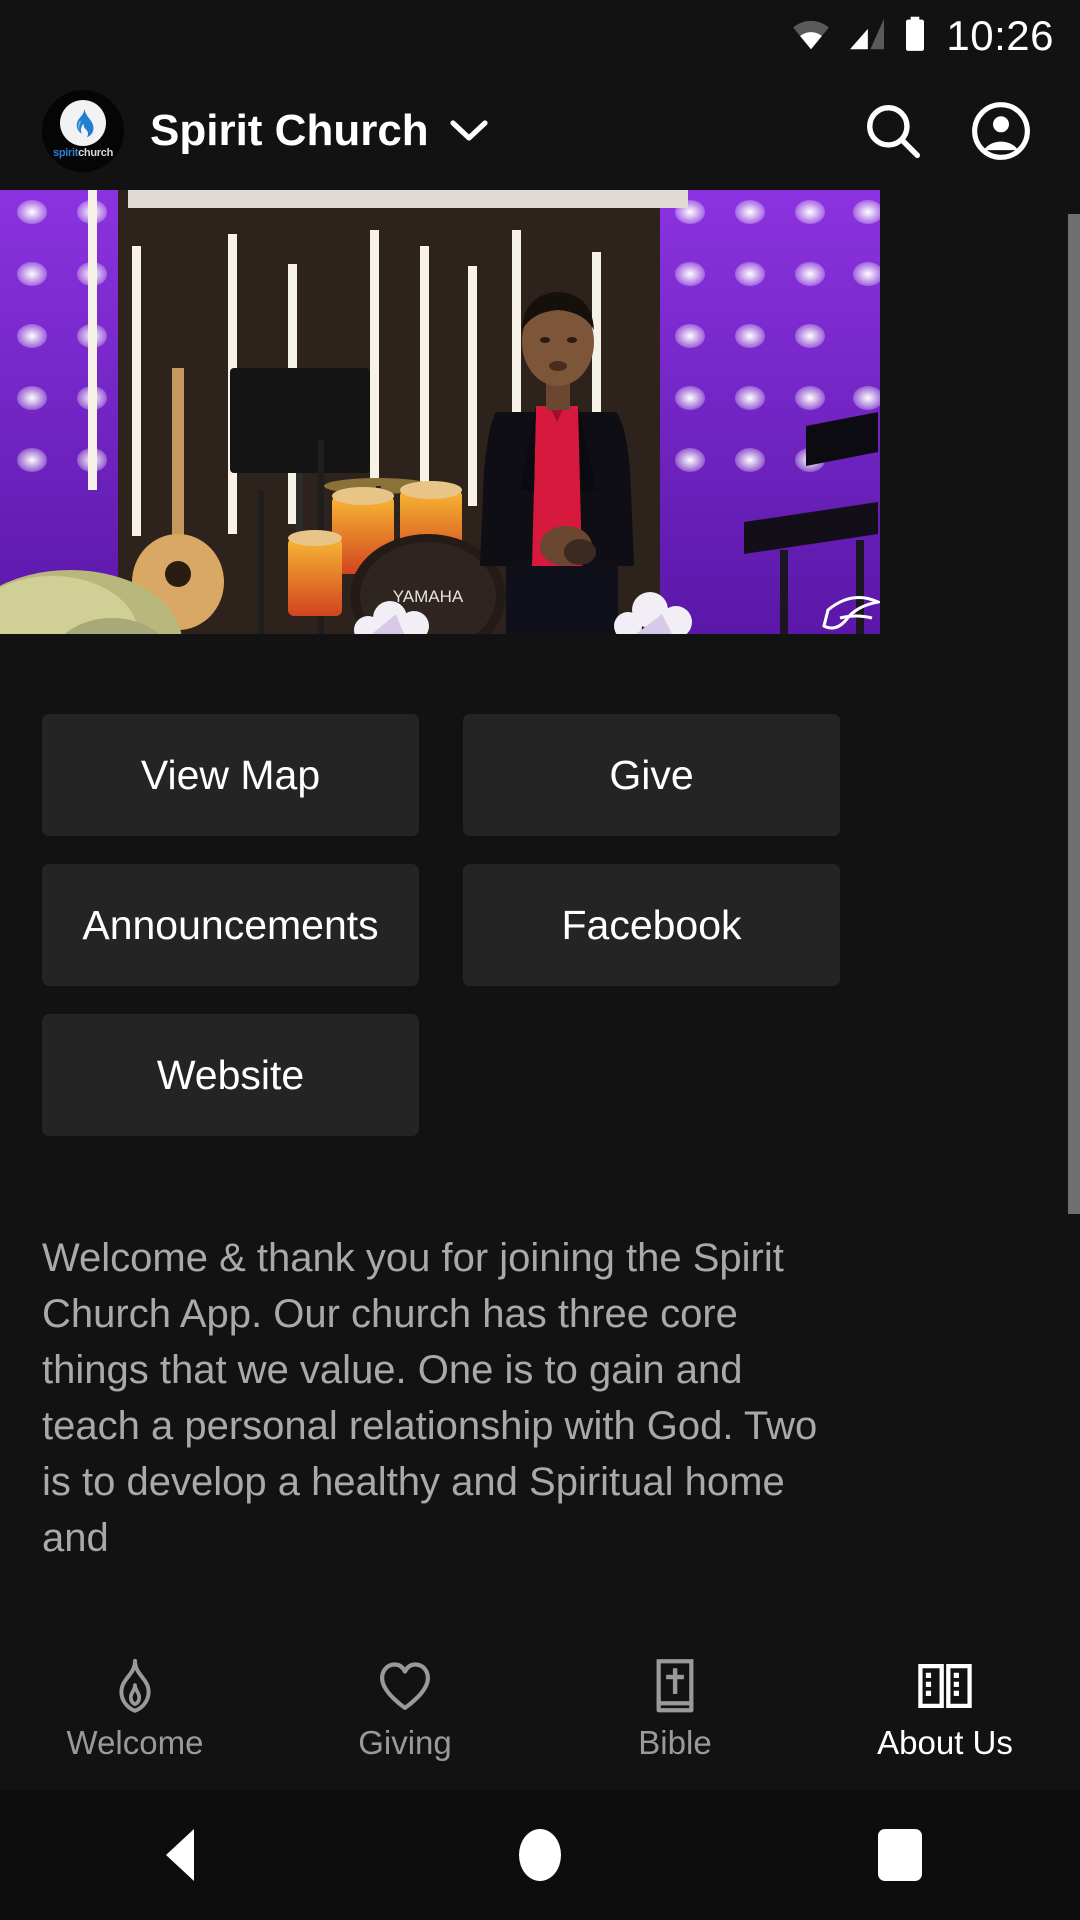 This screenshot has height=1920, width=1080. Describe the element at coordinates (675, 1742) in the screenshot. I see `tab-bible-label: Bible` at that location.